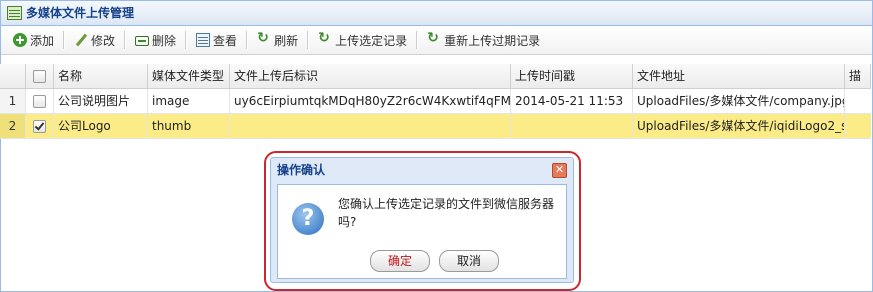 This screenshot has width=873, height=292. What do you see at coordinates (400, 261) in the screenshot?
I see `ok-button: 确定` at bounding box center [400, 261].